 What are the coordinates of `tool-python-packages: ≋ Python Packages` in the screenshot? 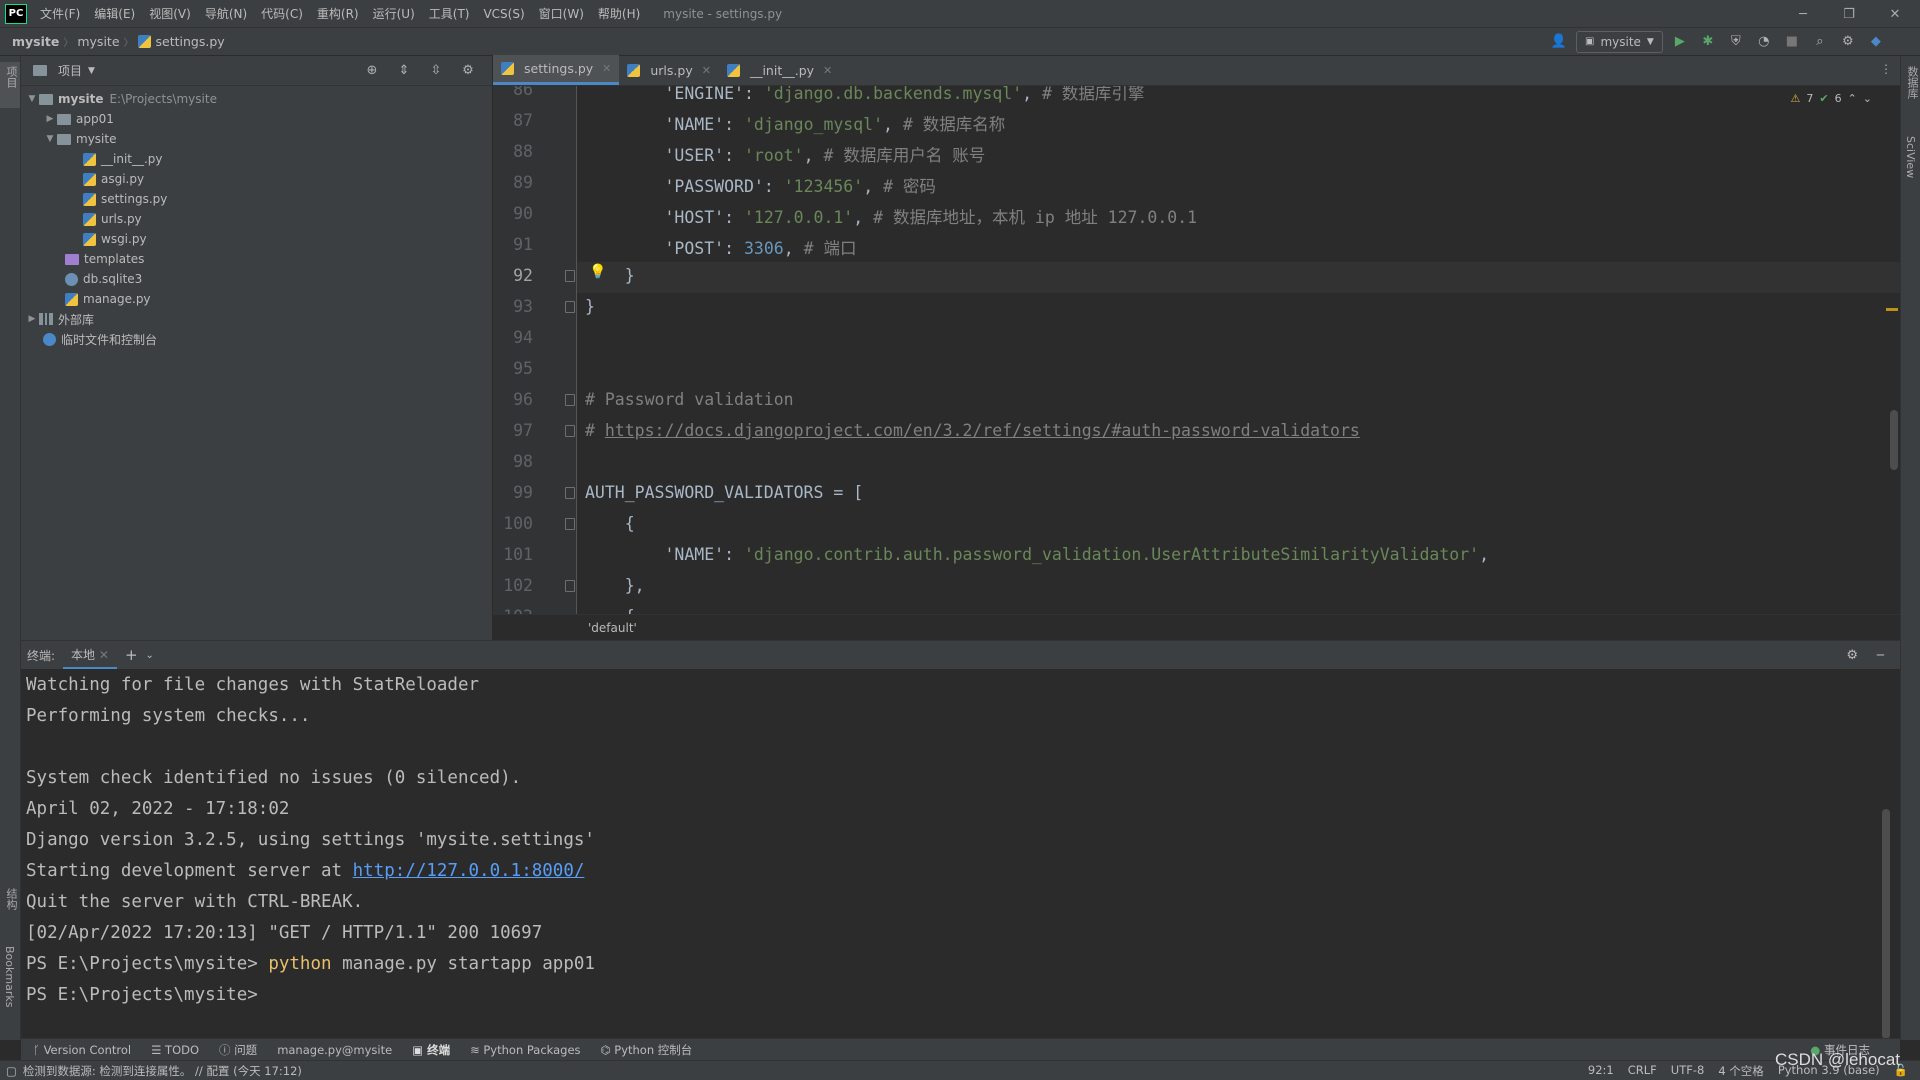 It's located at (525, 1050).